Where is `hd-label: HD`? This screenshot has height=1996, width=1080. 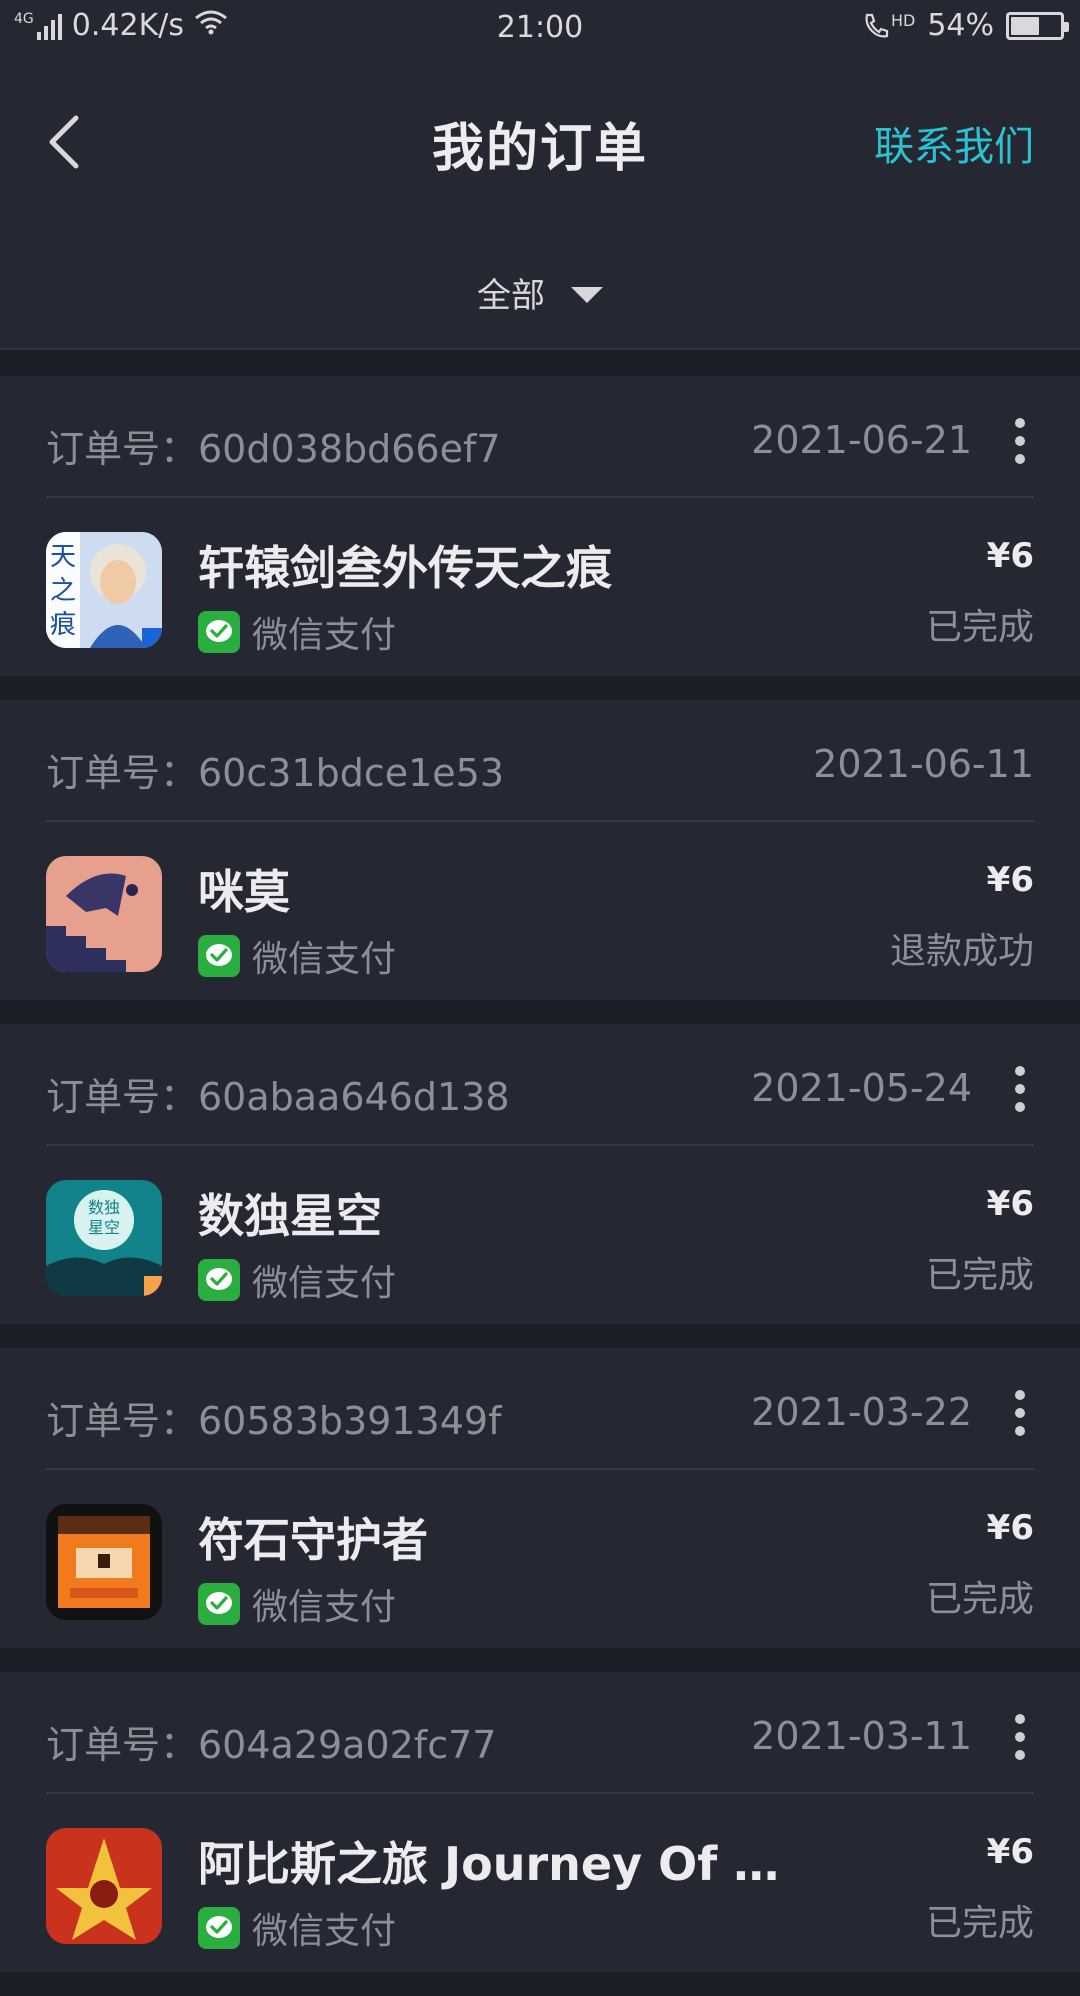 hd-label: HD is located at coordinates (903, 20).